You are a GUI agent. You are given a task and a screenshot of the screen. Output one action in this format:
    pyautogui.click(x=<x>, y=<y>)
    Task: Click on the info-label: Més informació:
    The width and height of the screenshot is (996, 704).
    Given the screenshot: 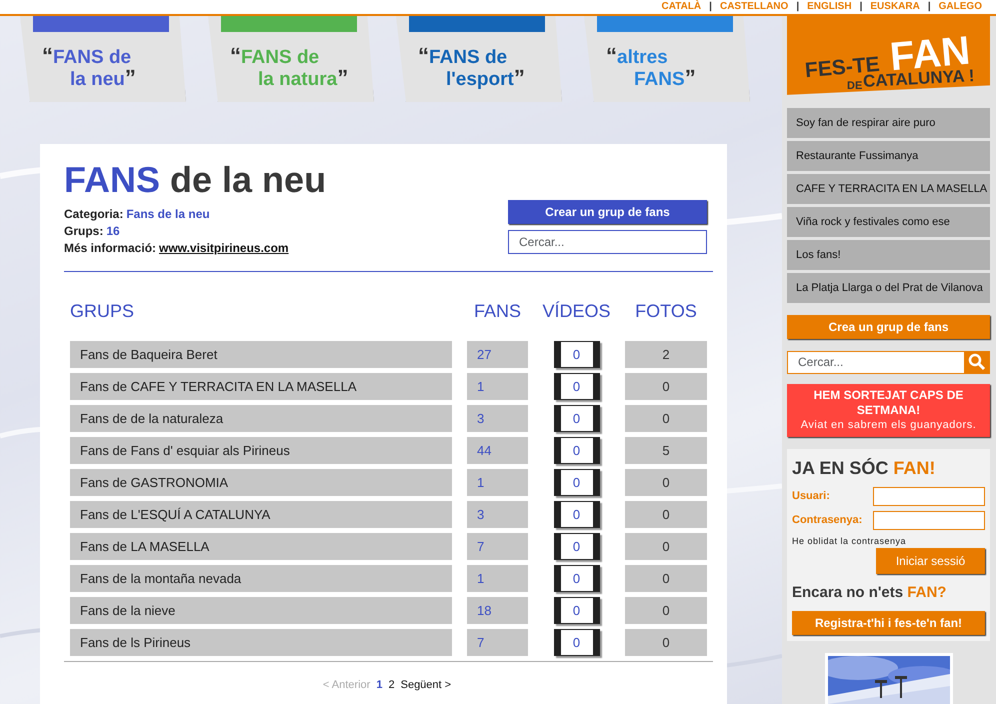 What is the action you would take?
    pyautogui.click(x=110, y=248)
    